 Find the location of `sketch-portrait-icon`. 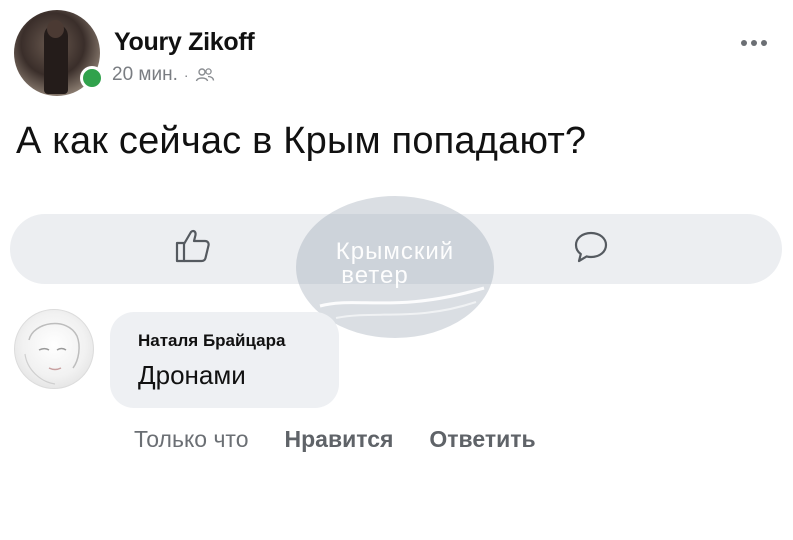

sketch-portrait-icon is located at coordinates (52, 353).